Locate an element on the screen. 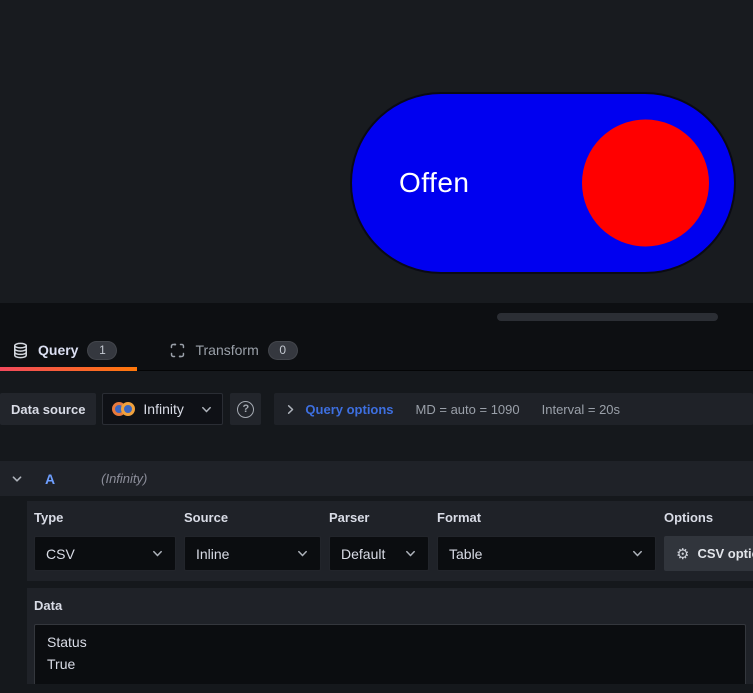 The width and height of the screenshot is (753, 693). field-type: Type CSV is located at coordinates (105, 539).